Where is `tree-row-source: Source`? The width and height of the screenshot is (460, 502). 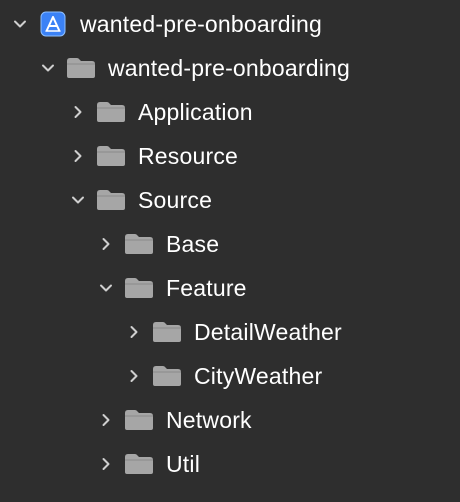
tree-row-source: Source is located at coordinates (230, 200).